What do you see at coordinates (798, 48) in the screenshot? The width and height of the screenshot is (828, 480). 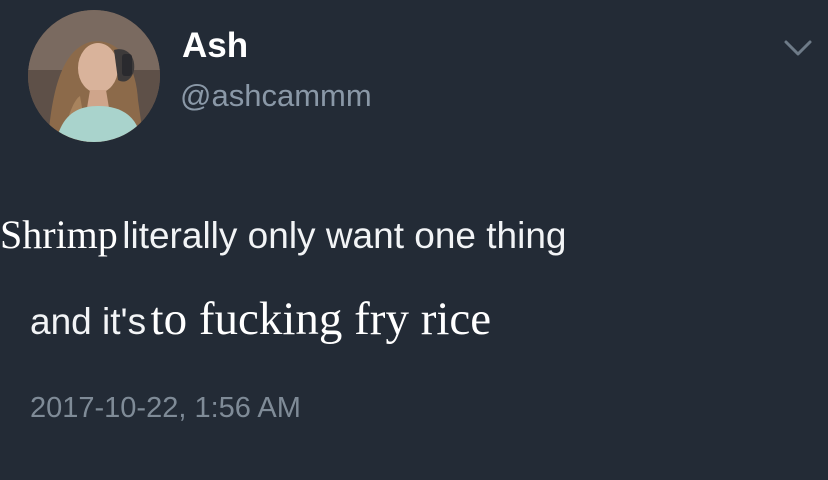 I see `chevron-down-icon` at bounding box center [798, 48].